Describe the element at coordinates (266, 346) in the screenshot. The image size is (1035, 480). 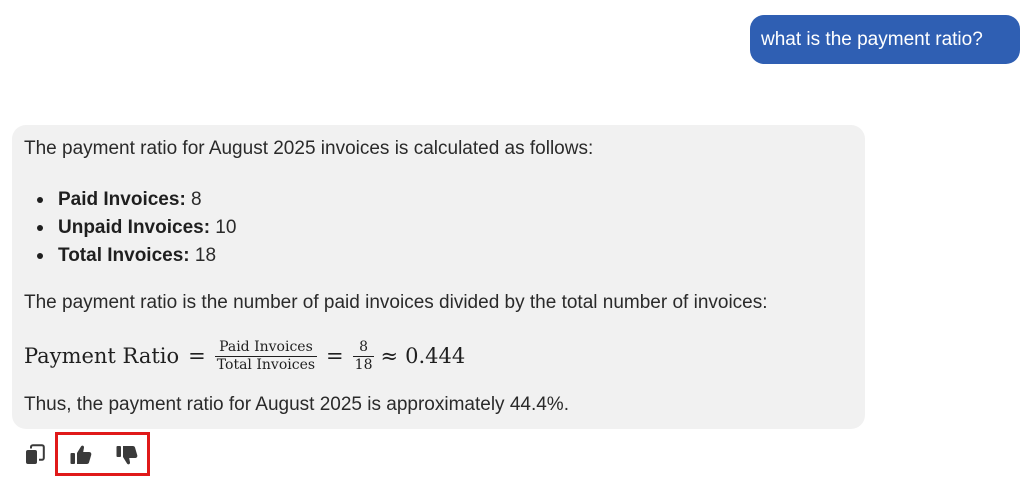
I see `fraction-numerator: Paid Invoices` at that location.